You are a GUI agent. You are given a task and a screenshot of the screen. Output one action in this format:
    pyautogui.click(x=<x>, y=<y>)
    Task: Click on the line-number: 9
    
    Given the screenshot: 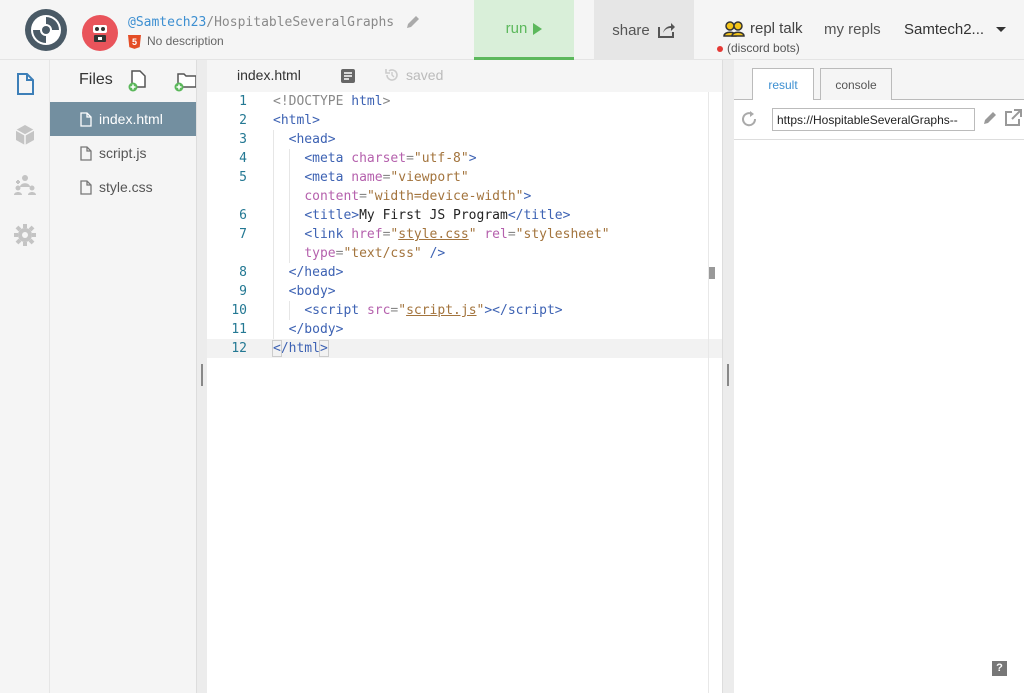 What is the action you would take?
    pyautogui.click(x=243, y=291)
    